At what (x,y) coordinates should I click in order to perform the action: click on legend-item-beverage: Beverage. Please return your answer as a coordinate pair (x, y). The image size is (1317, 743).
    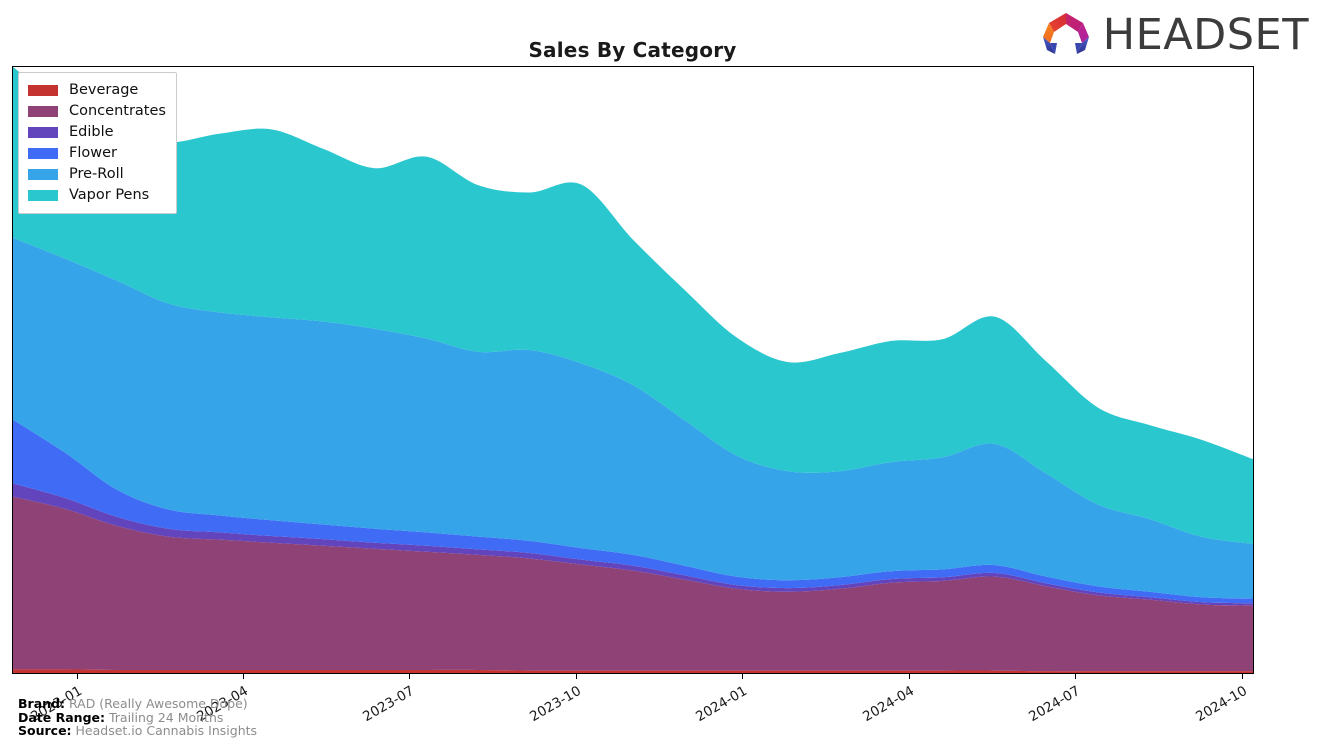
    Looking at the image, I should click on (97, 90).